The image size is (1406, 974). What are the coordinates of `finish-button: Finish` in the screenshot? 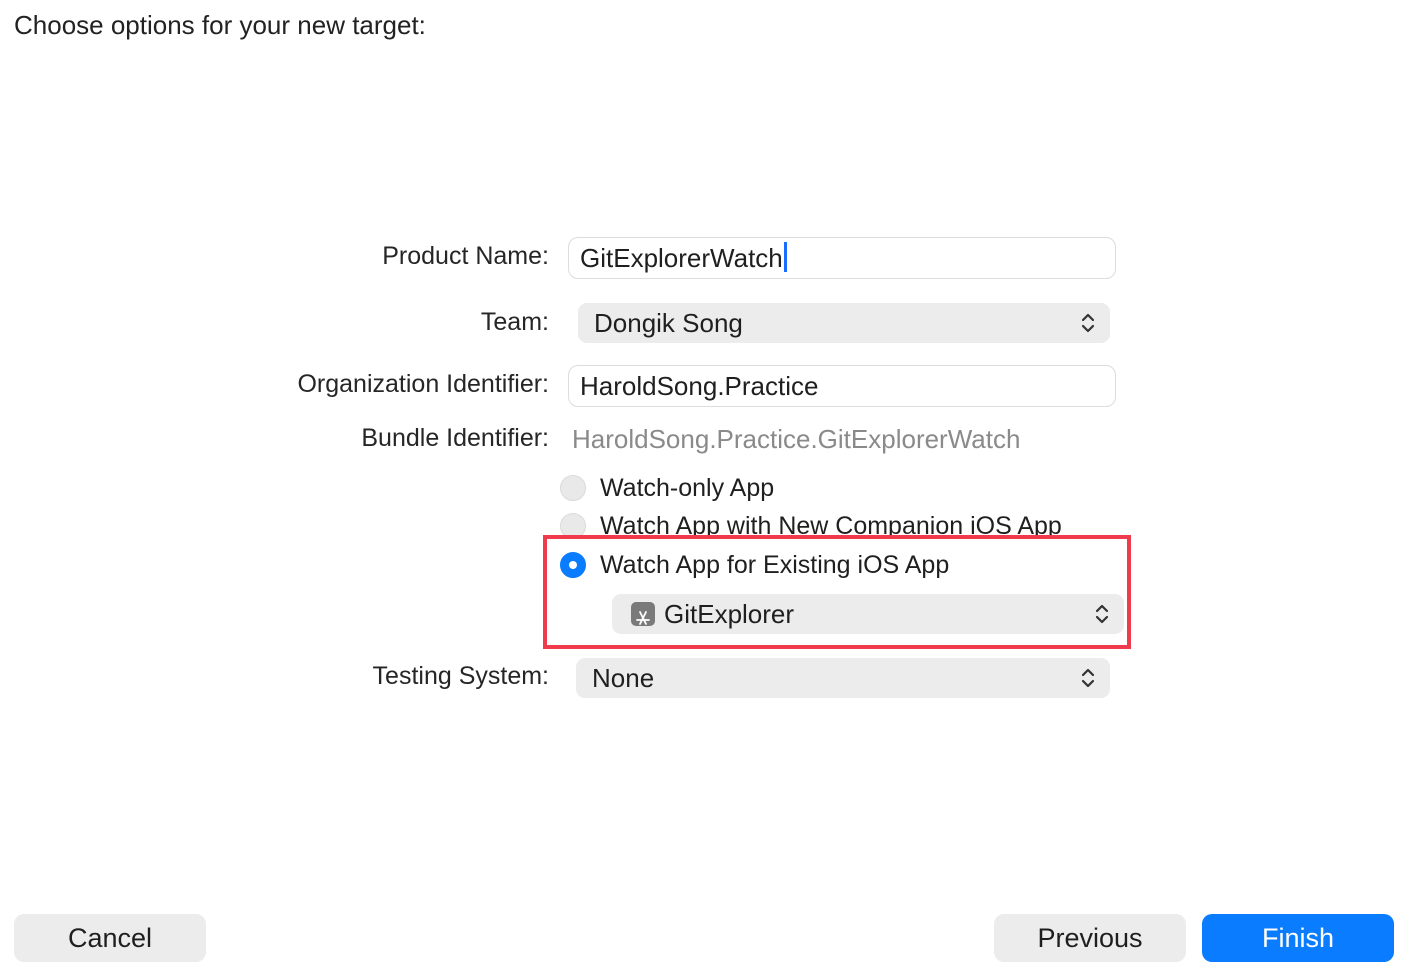 It's located at (1298, 938).